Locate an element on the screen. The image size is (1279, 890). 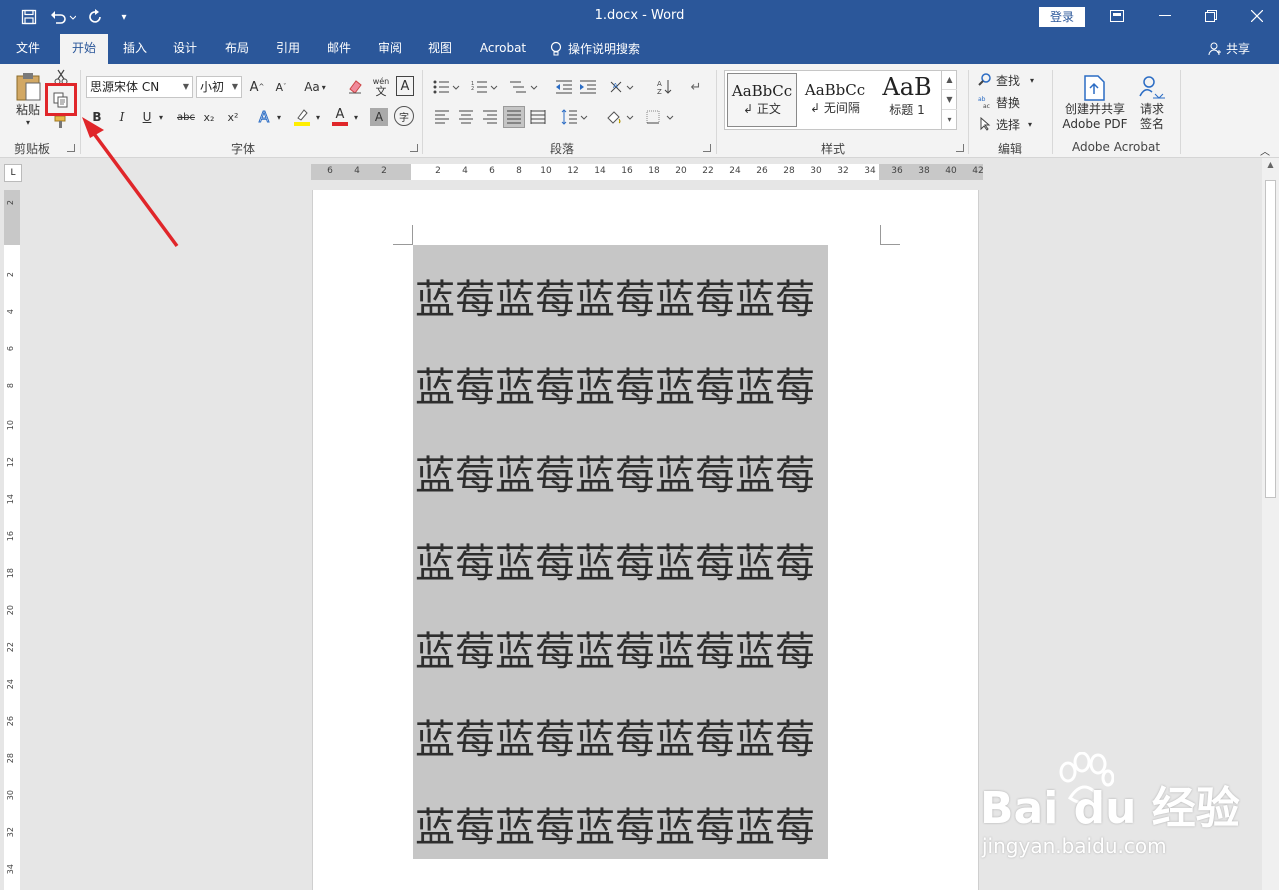
change-case-button: Aa ▾ is located at coordinates (315, 87).